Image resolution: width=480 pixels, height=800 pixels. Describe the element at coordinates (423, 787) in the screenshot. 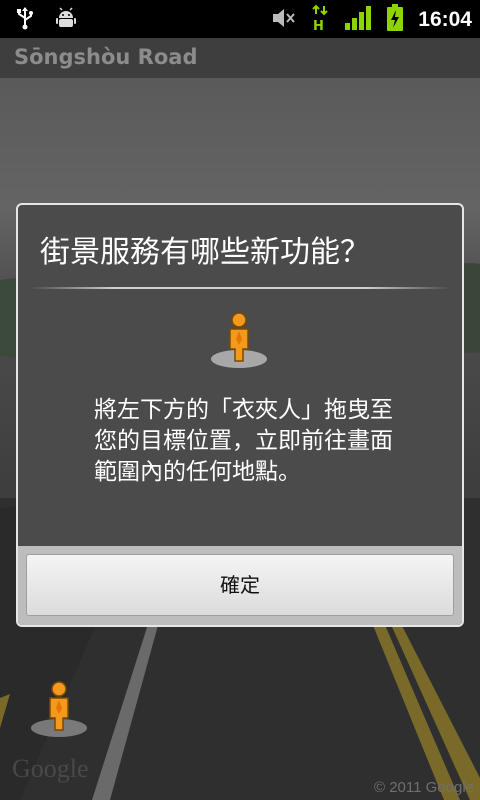

I see `copyright-text: © 2011 Google` at that location.